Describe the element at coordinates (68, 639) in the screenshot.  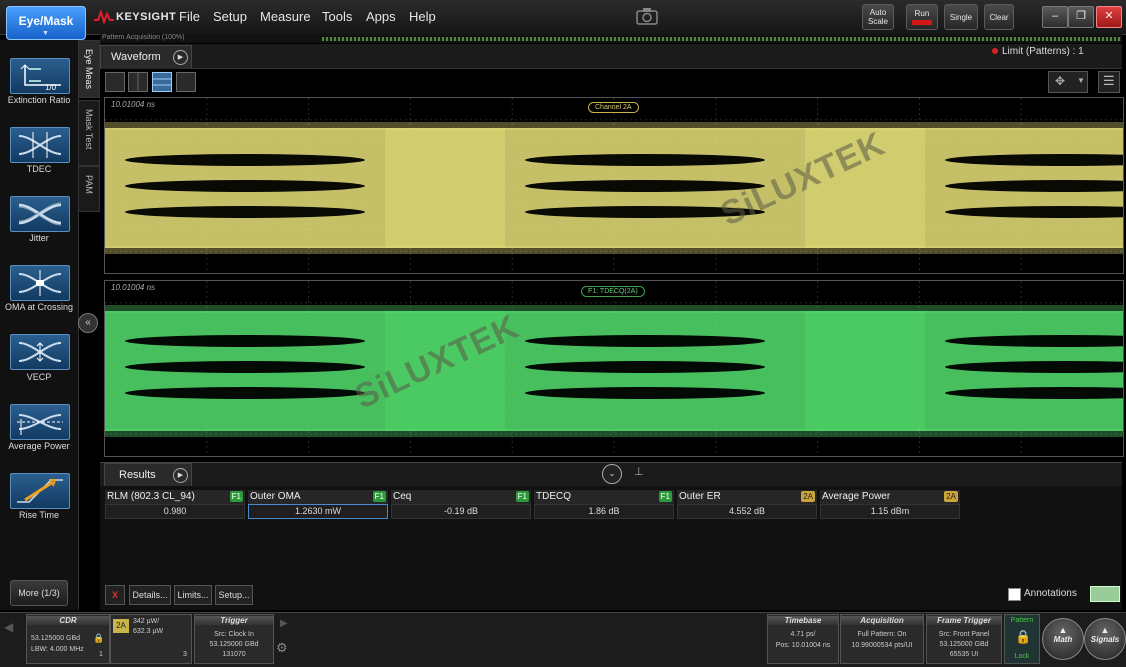
I see `cdr-panel: CDR 53.125000 GBd LBW: 4.000 MHz 🔒 1` at that location.